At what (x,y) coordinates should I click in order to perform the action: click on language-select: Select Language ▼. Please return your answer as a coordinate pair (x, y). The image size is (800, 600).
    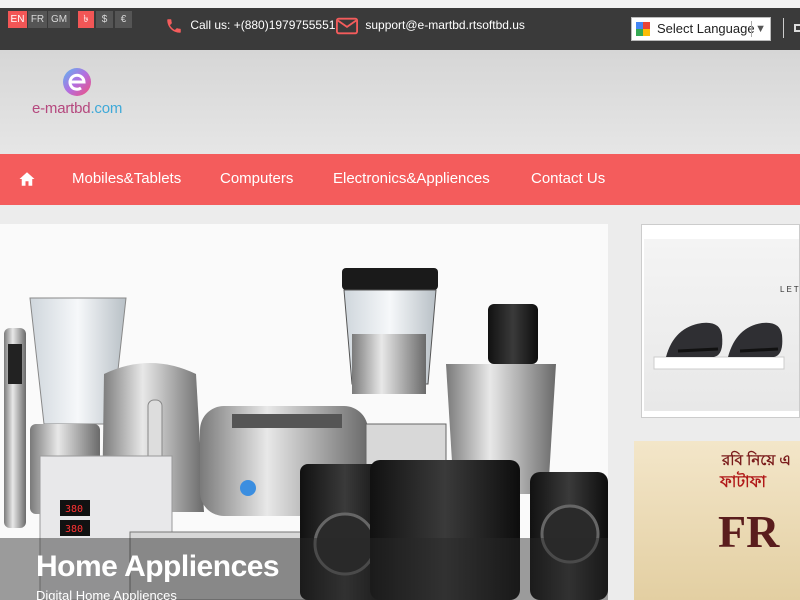
    Looking at the image, I should click on (701, 29).